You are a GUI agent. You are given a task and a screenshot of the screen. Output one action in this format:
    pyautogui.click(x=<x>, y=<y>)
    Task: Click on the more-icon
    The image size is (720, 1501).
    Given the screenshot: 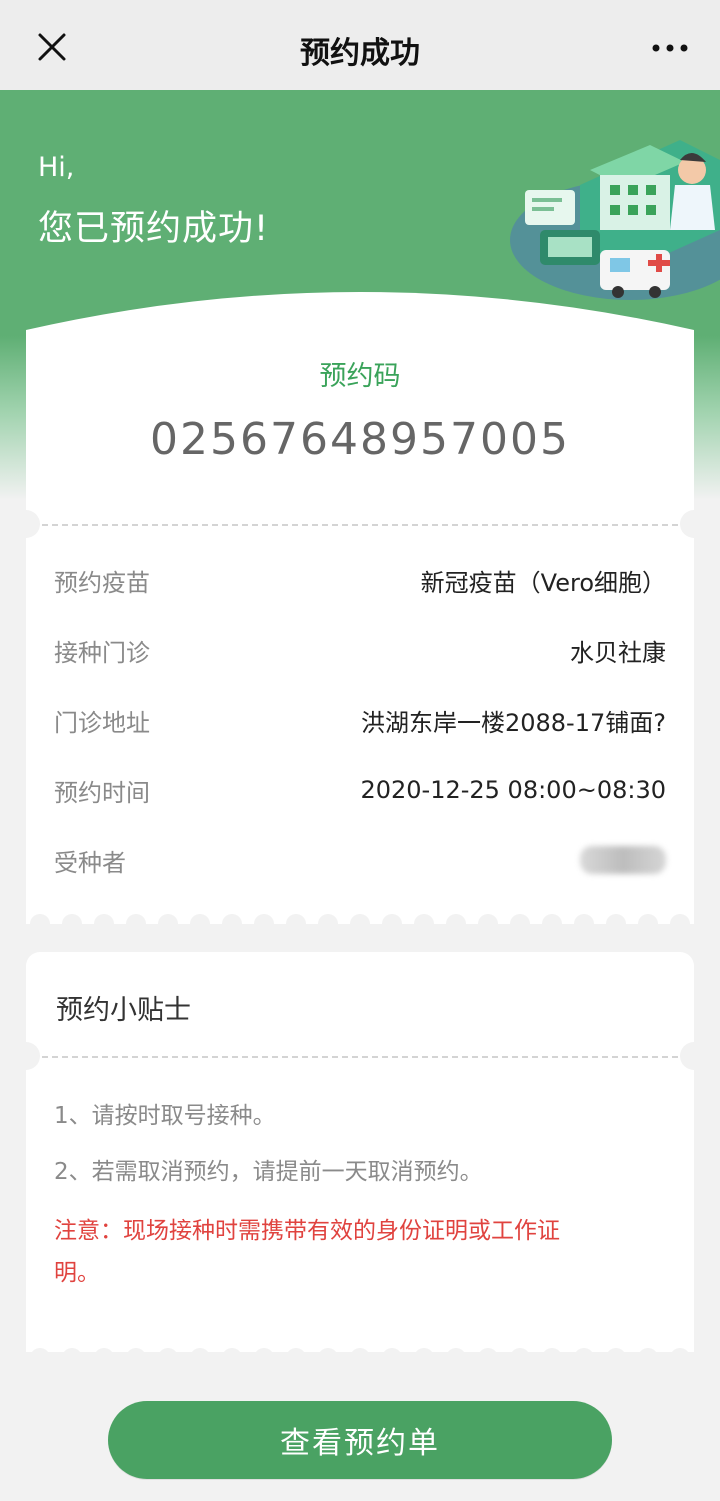 What is the action you would take?
    pyautogui.click(x=670, y=48)
    